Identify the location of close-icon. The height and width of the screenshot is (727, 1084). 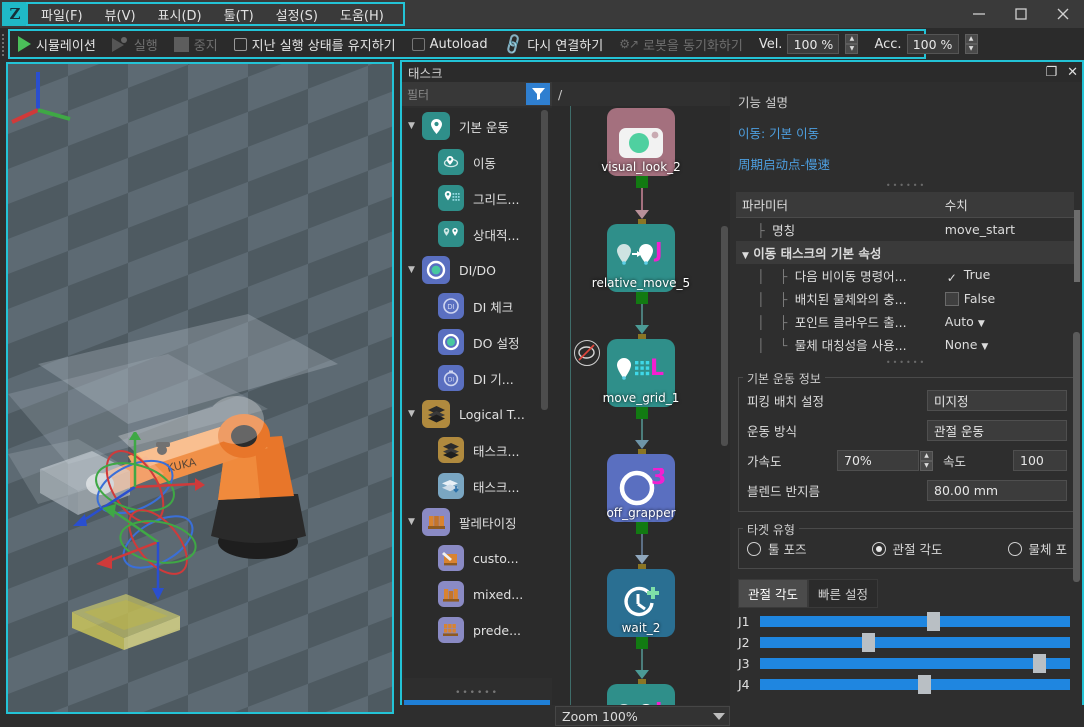
(1063, 14).